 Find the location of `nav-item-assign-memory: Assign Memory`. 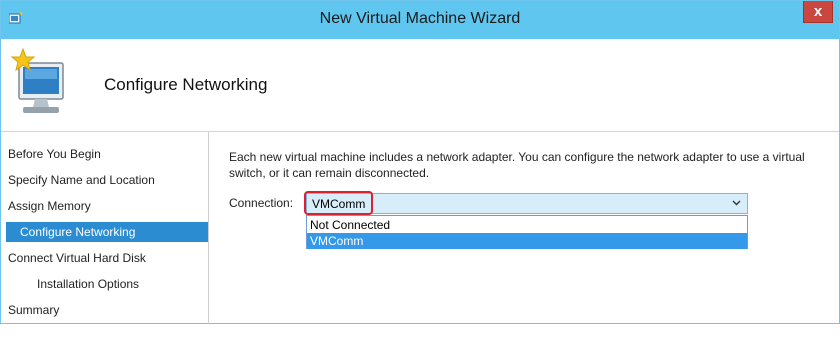

nav-item-assign-memory: Assign Memory is located at coordinates (49, 206).